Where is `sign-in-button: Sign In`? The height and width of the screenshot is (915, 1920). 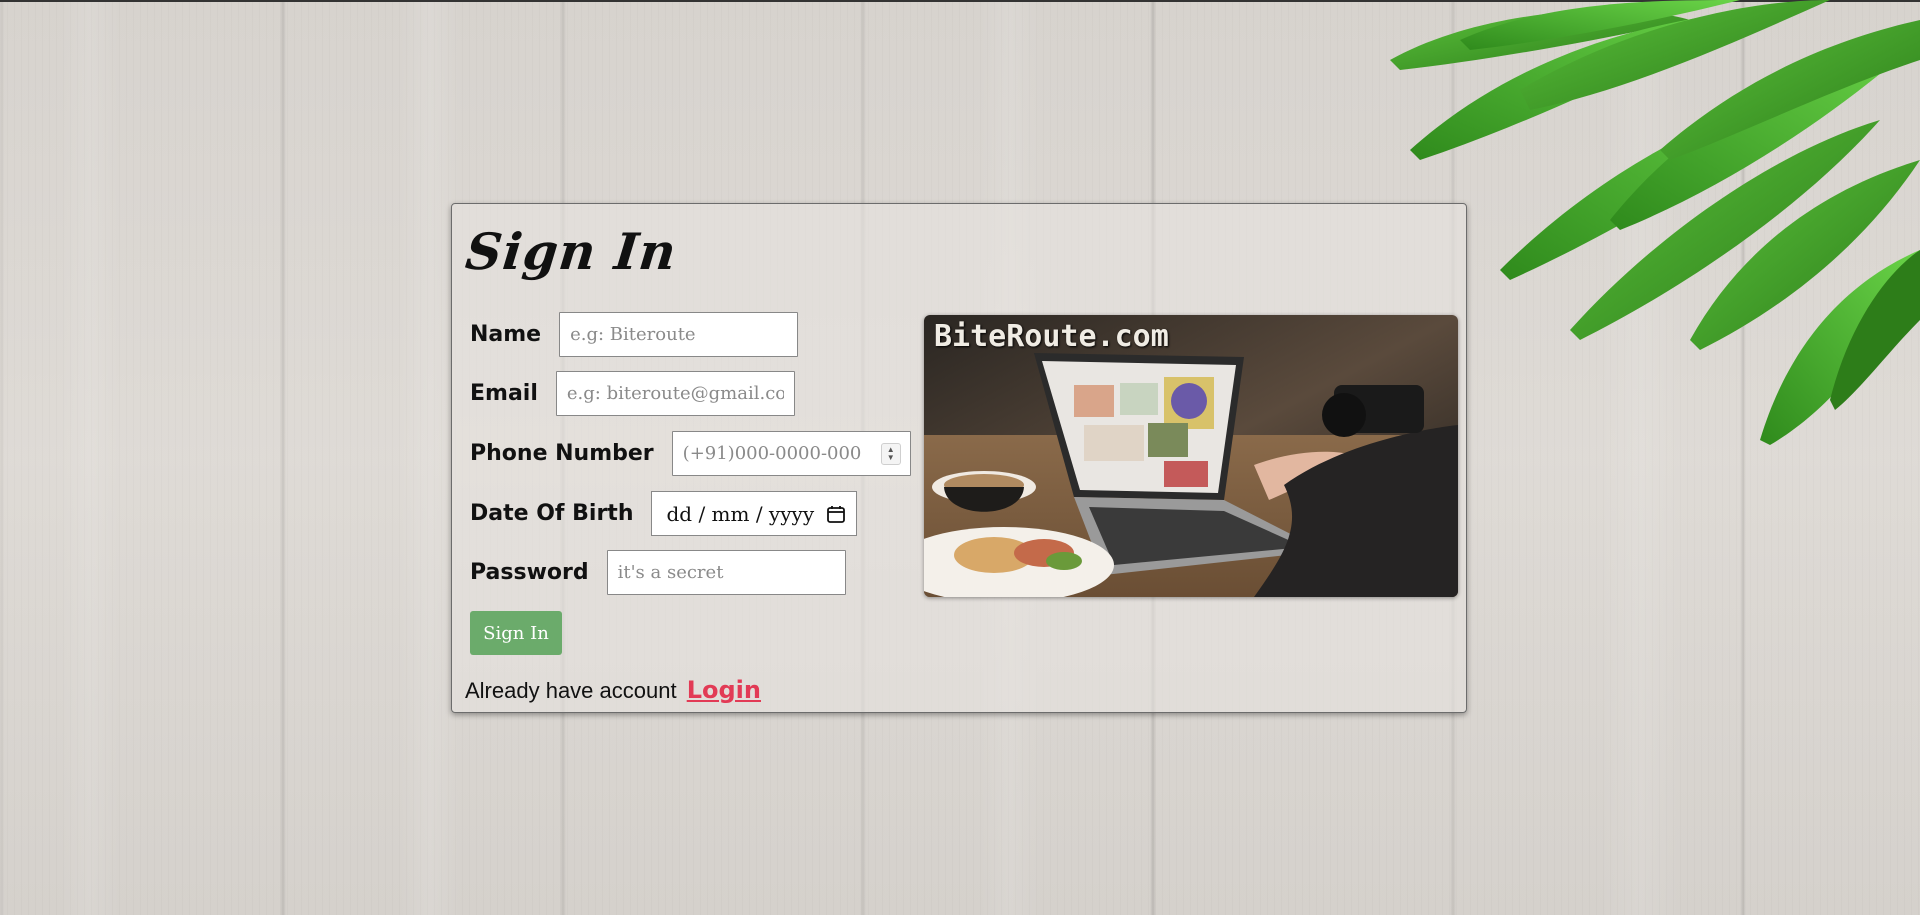 sign-in-button: Sign In is located at coordinates (516, 633).